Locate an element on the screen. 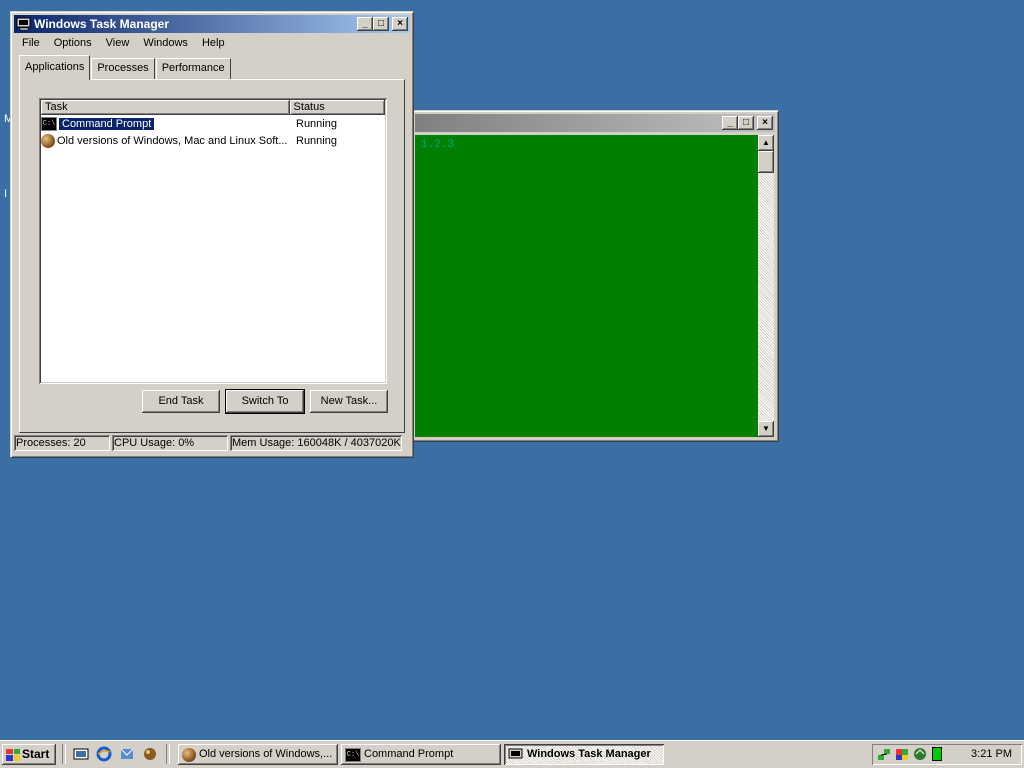 The width and height of the screenshot is (1024, 768). task-name: Command Prompt is located at coordinates (106, 124).